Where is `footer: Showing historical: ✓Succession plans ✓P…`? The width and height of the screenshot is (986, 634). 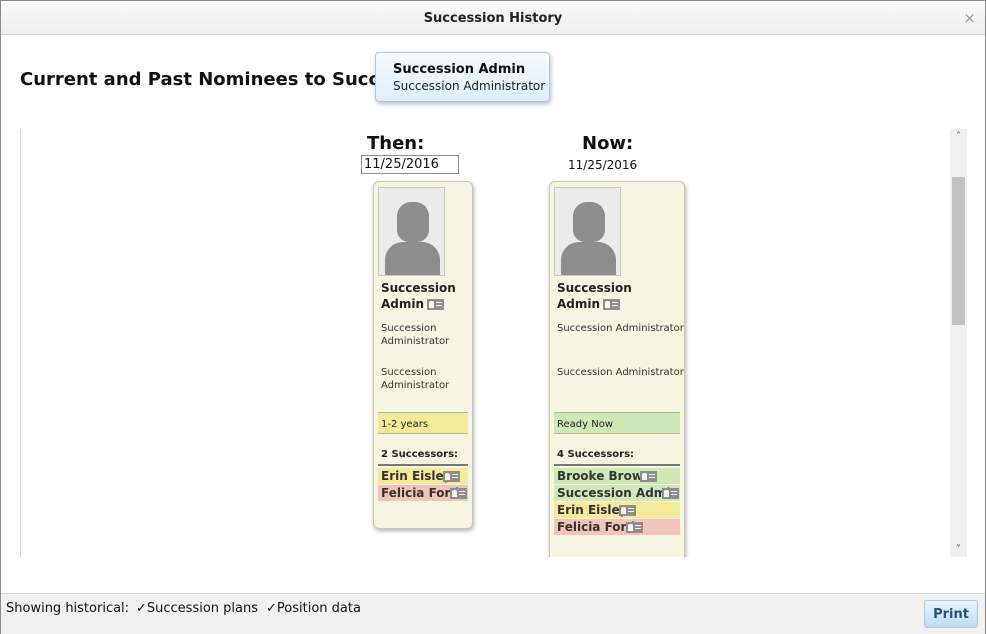
footer: Showing historical: ✓Succession plans ✓P… is located at coordinates (493, 613).